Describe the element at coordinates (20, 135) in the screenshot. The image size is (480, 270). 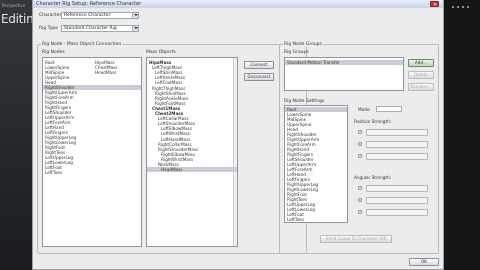
I see `viewport-panel-left: Perspective Editing` at that location.